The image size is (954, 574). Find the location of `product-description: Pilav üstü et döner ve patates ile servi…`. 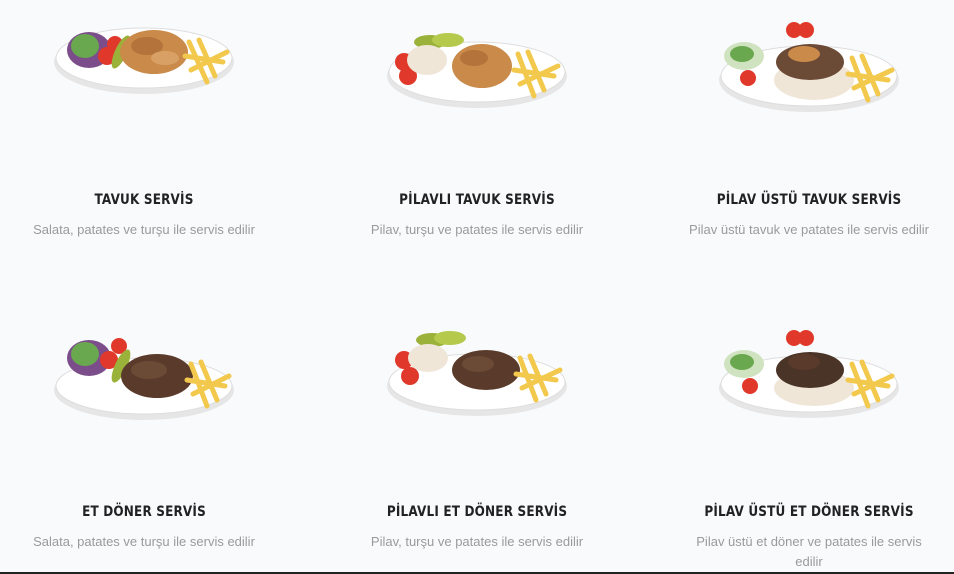

product-description: Pilav üstü et döner ve patates ile servi… is located at coordinates (809, 551).